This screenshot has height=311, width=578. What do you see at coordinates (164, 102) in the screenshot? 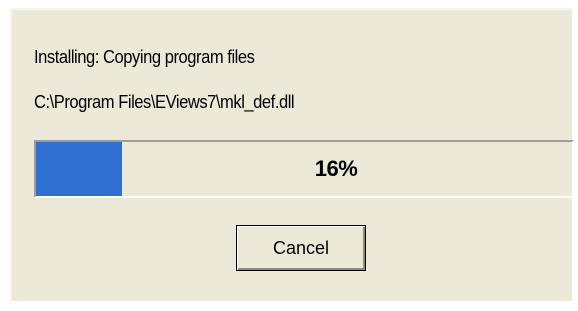
I see `current-file-path: C:\Program Files\EViews7\mkl_def.dll` at bounding box center [164, 102].